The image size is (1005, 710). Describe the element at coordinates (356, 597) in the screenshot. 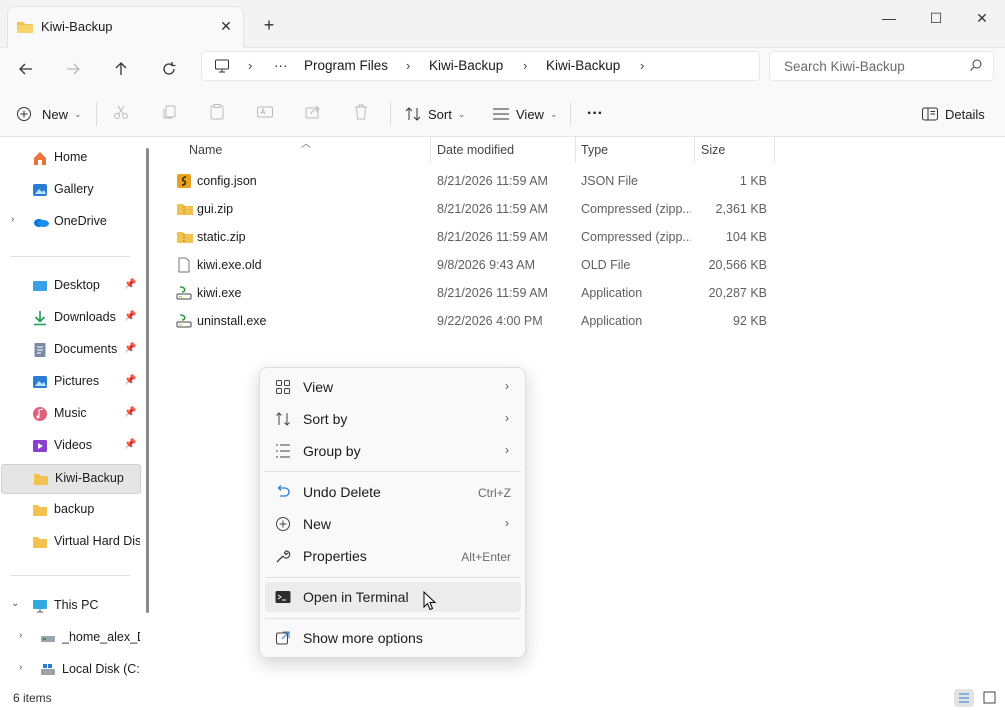

I see `menu-item-label: Open in Terminal` at that location.